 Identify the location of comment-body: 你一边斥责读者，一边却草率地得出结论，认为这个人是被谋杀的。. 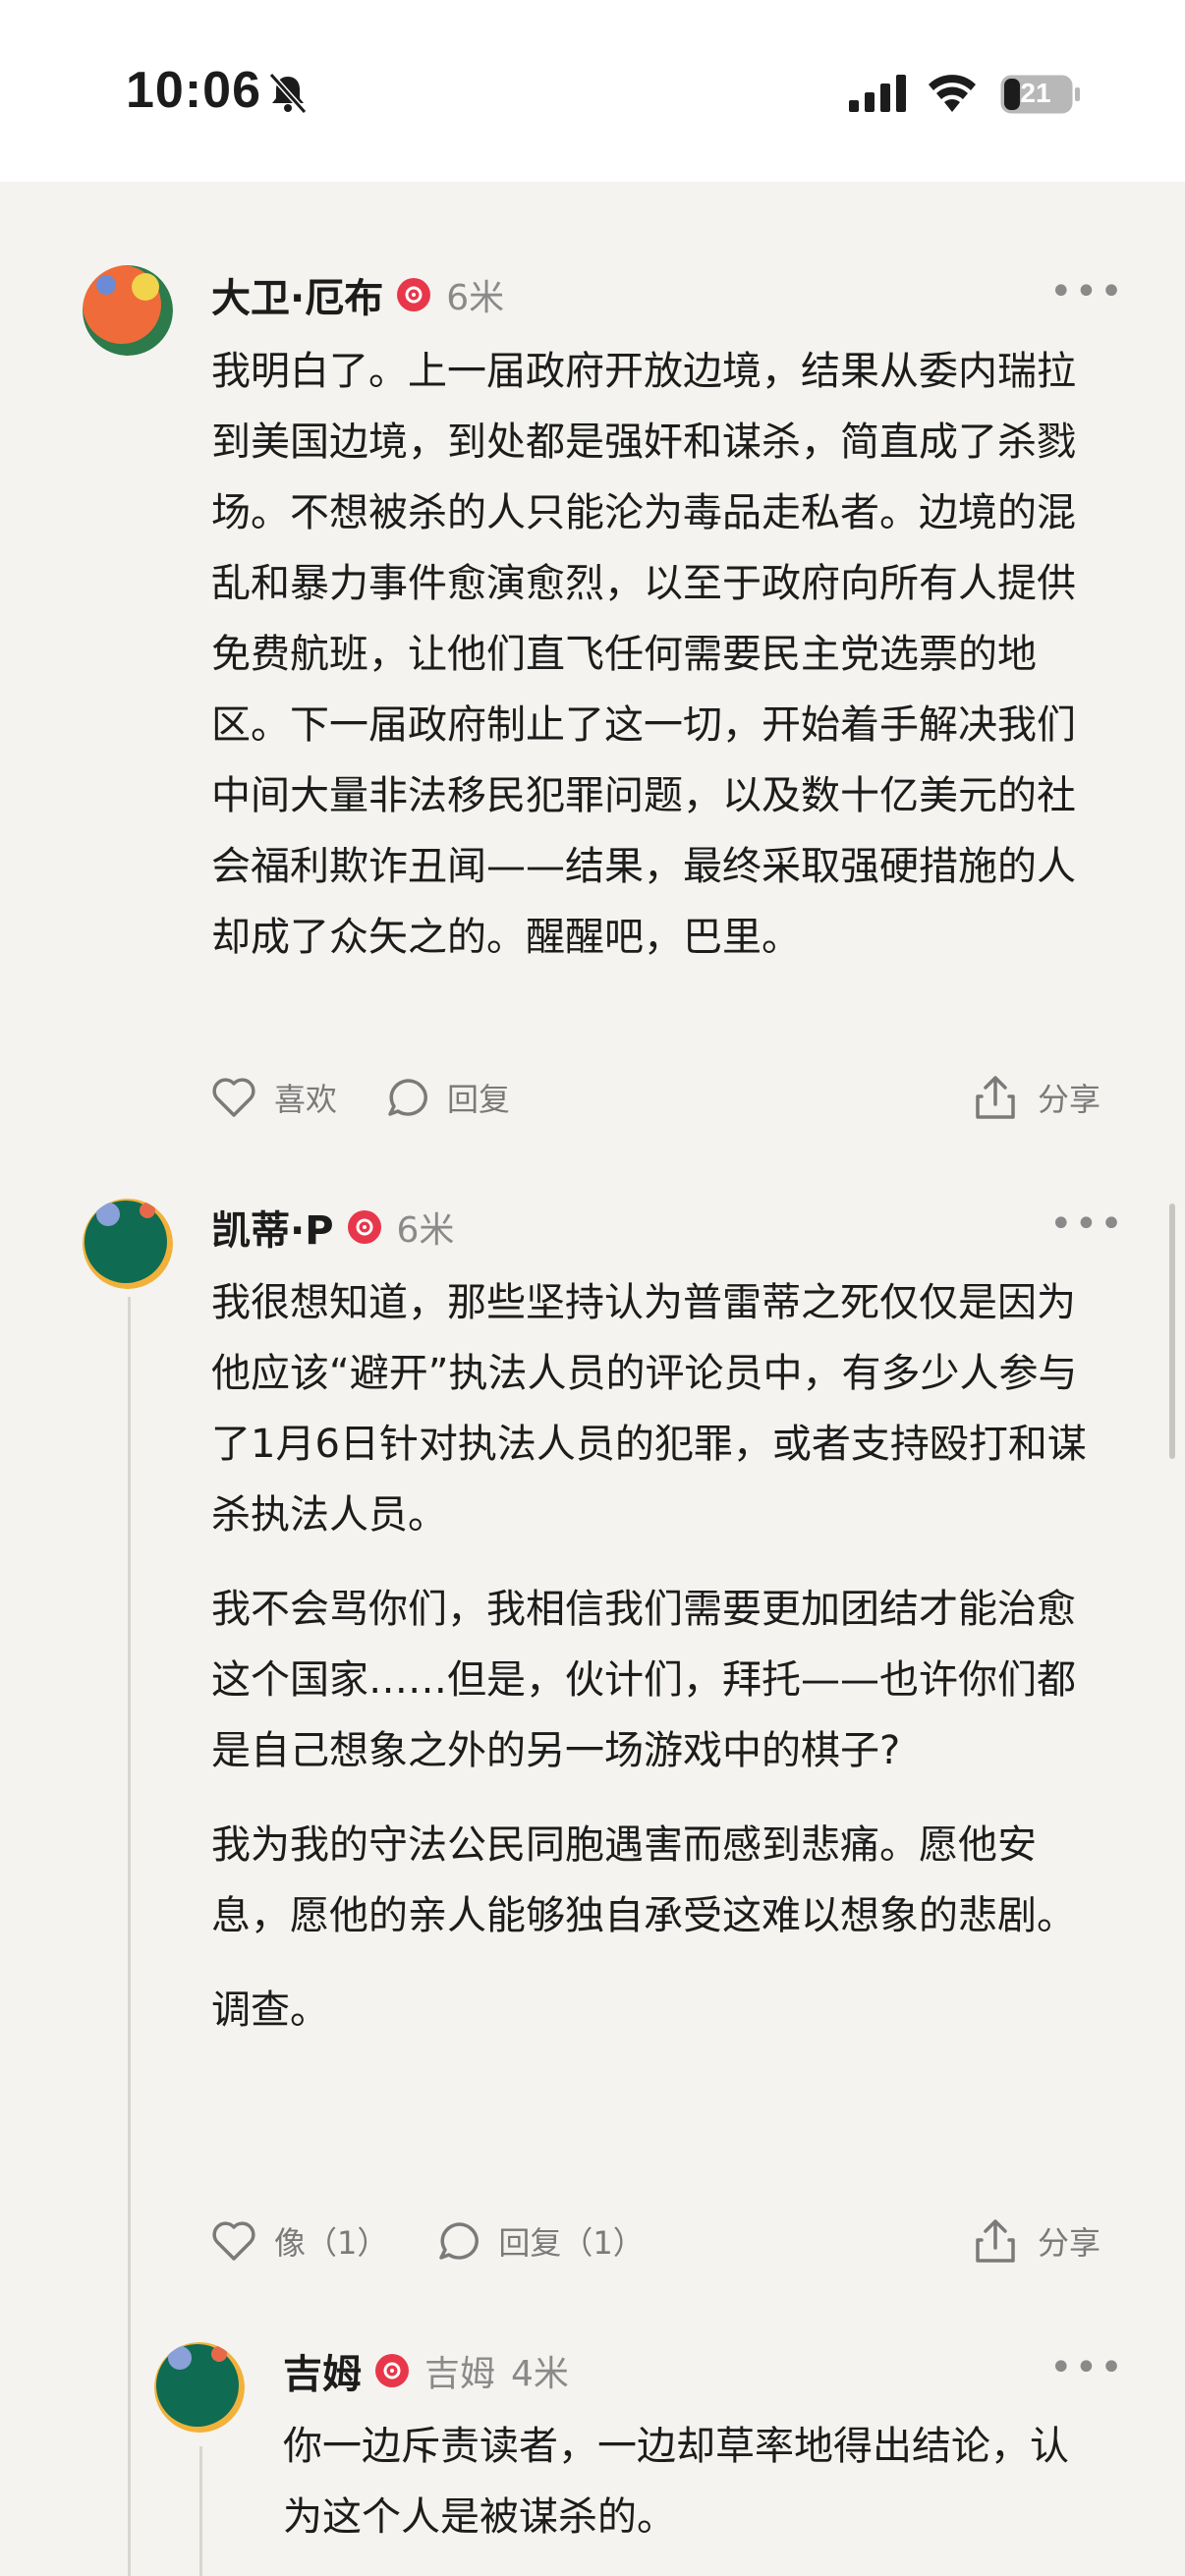
(676, 2493).